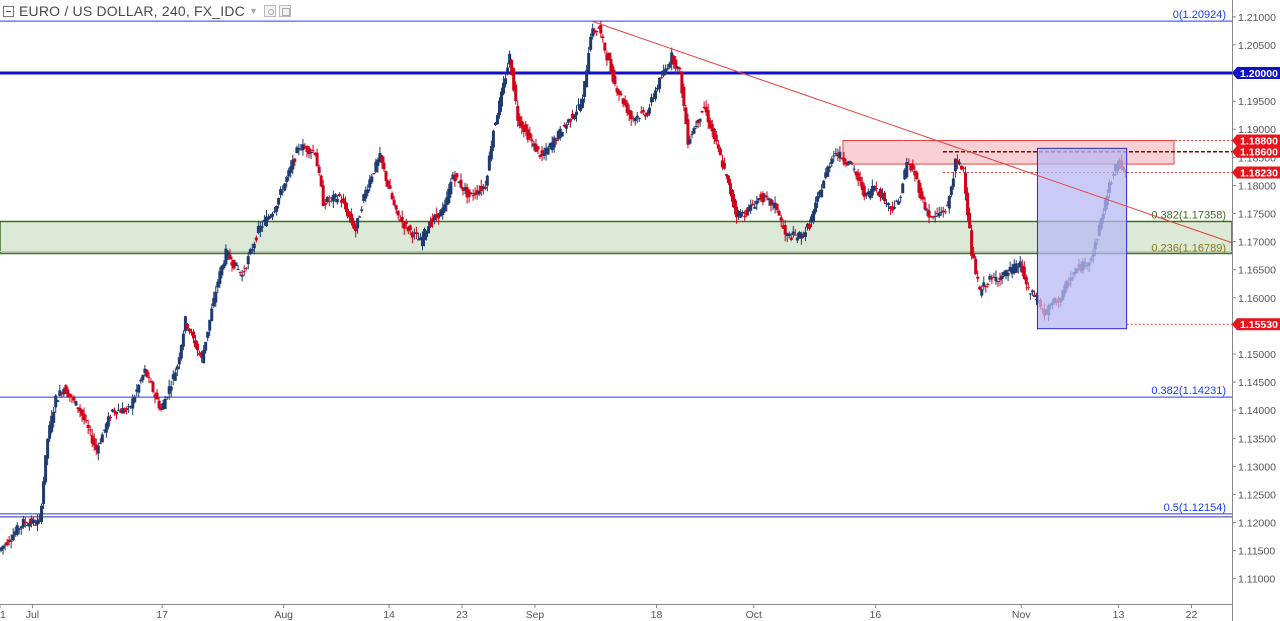 The image size is (1280, 621). I want to click on fib-label: 0(1.20924), so click(1199, 15).